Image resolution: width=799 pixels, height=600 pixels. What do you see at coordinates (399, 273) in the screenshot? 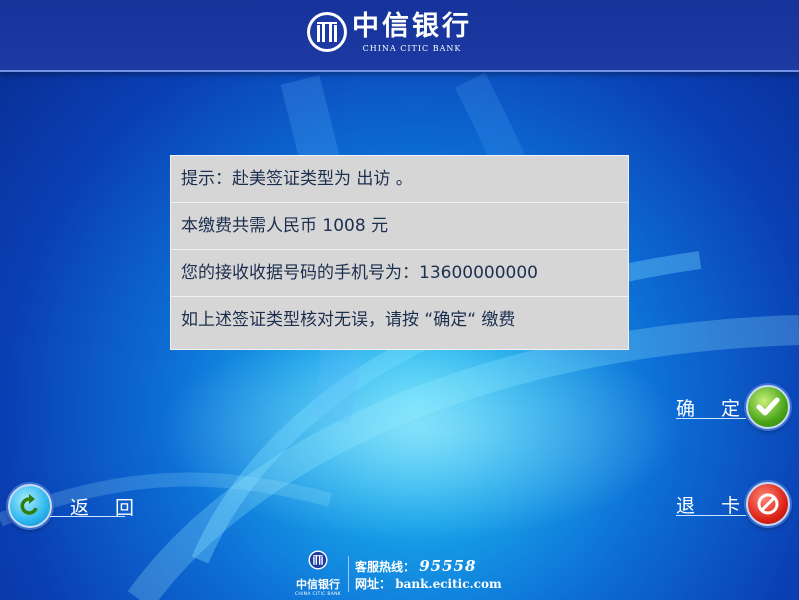
I see `info-row-phone: 您的接收收据号码的手机号为：13600000000` at bounding box center [399, 273].